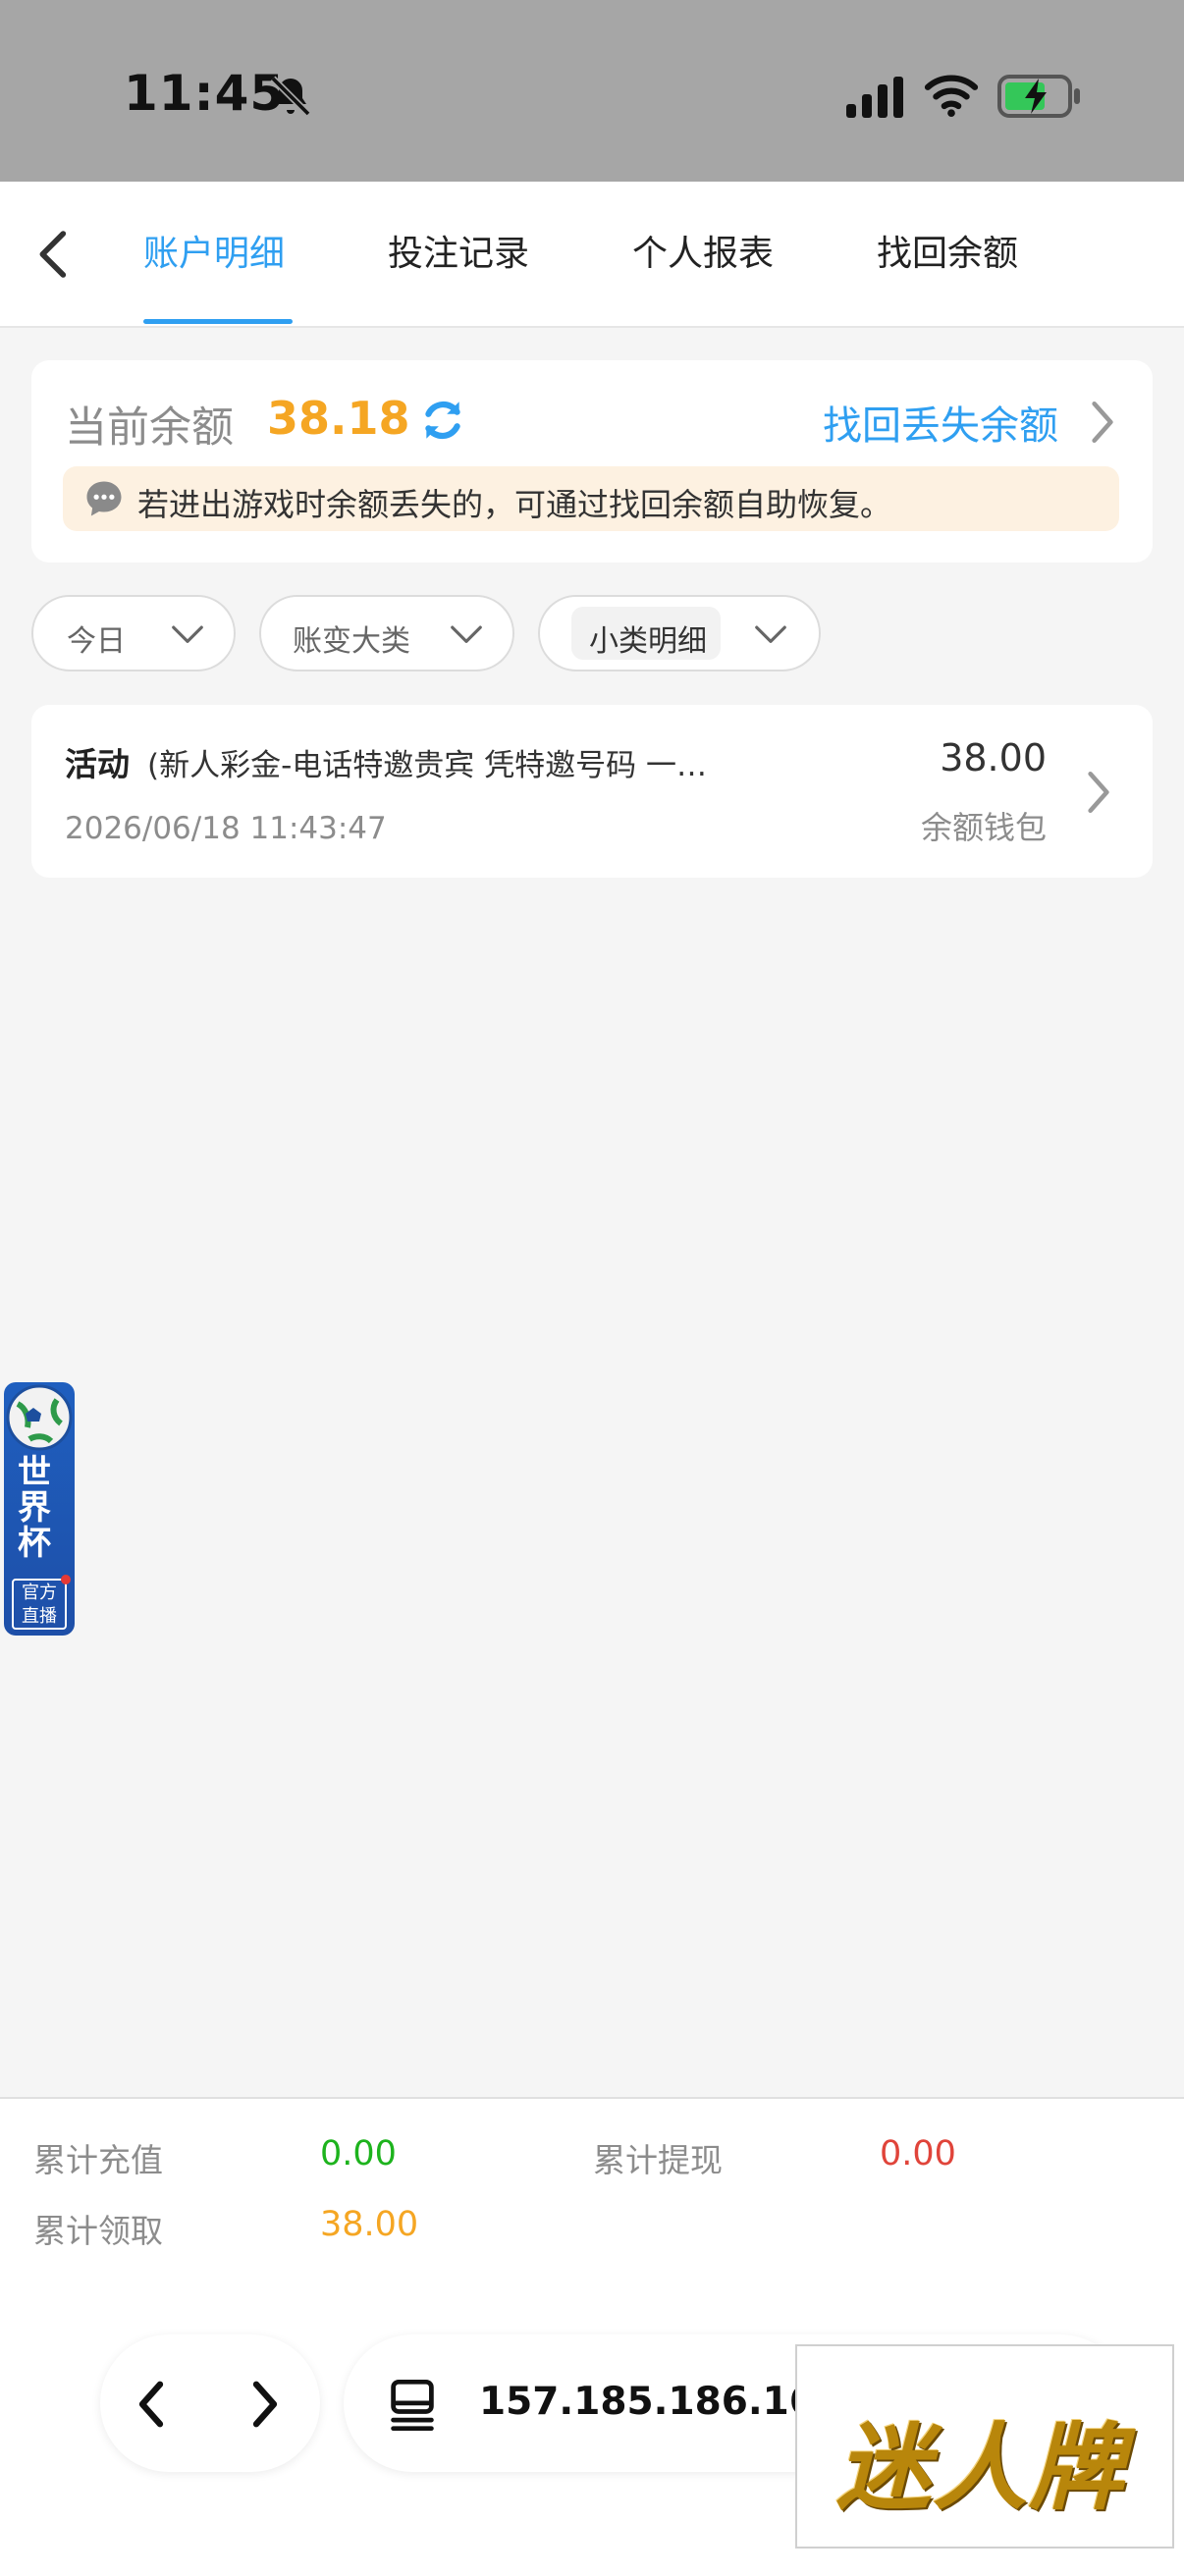 Image resolution: width=1184 pixels, height=2576 pixels. What do you see at coordinates (210, 2403) in the screenshot?
I see `browser-nav-controls` at bounding box center [210, 2403].